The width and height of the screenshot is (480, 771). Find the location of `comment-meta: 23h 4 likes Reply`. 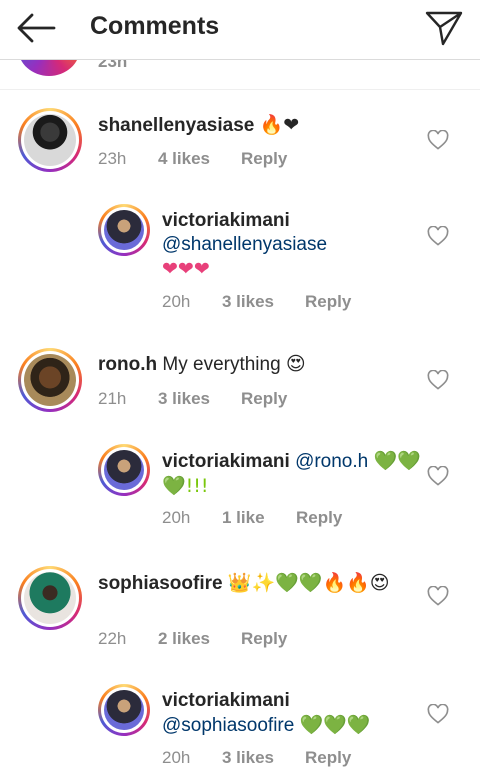

comment-meta: 23h 4 likes Reply is located at coordinates (192, 159).